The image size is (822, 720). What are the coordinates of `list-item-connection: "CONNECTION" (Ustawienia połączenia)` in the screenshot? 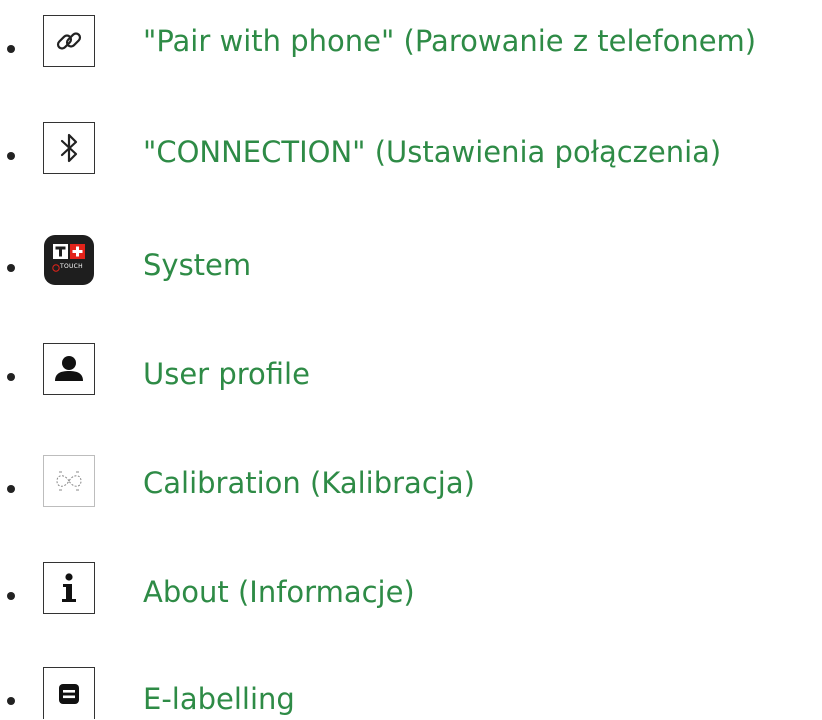 It's located at (411, 152).